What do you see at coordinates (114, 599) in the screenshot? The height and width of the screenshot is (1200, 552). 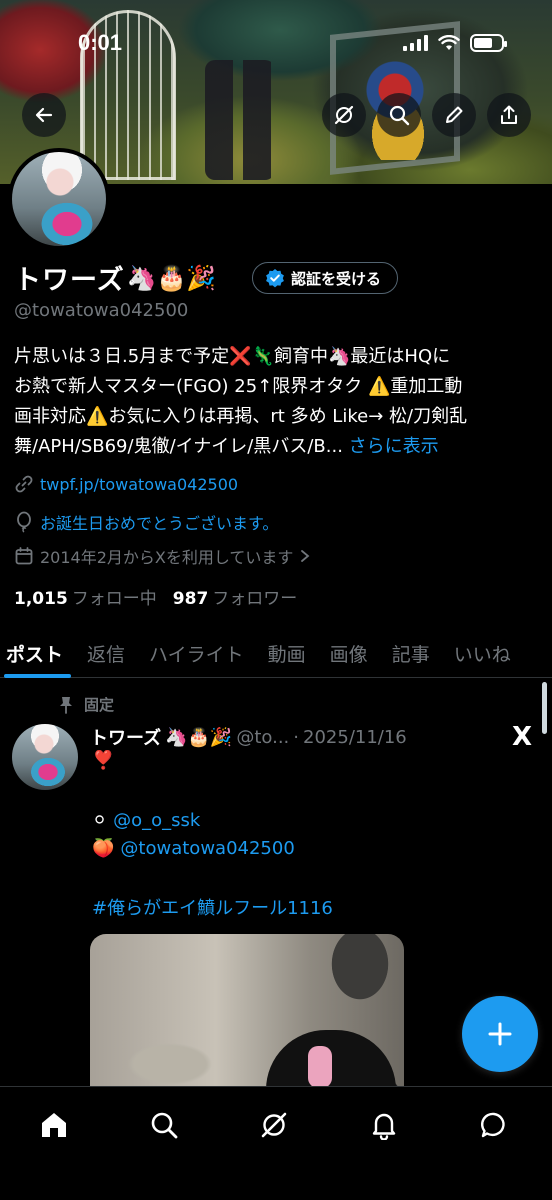 I see `following-label: フォロー中` at bounding box center [114, 599].